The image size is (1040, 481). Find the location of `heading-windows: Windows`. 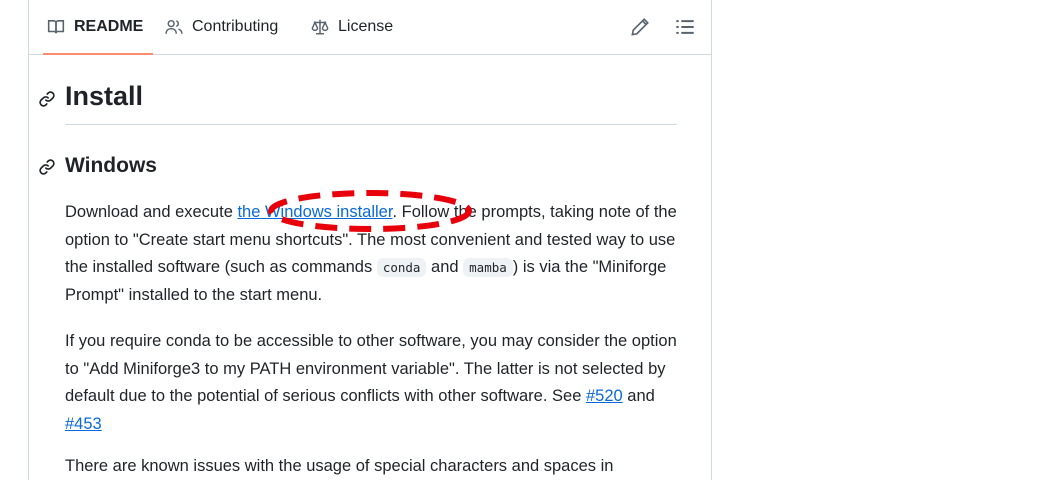

heading-windows: Windows is located at coordinates (111, 165).